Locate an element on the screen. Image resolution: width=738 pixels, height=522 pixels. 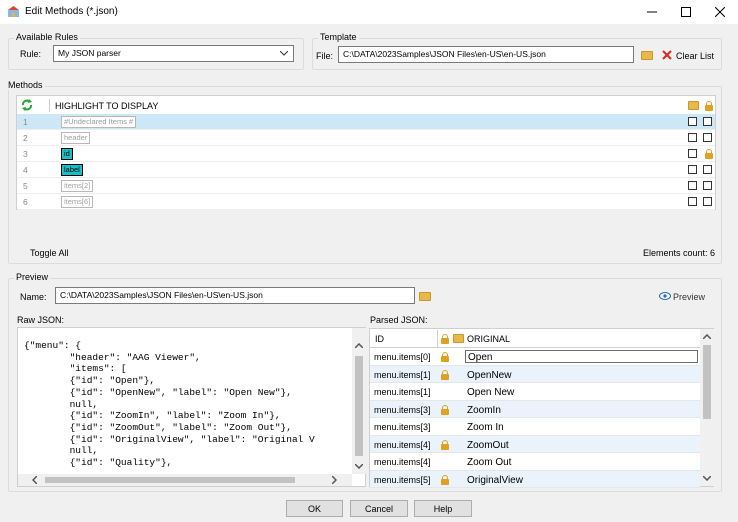
scroll-right-icon is located at coordinates (334, 480).